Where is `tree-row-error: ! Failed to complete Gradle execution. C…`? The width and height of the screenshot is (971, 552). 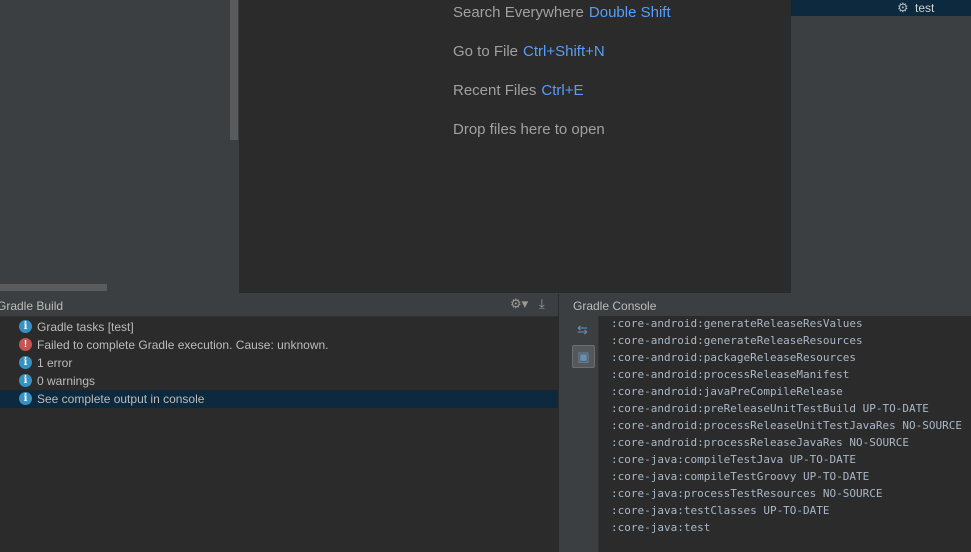 tree-row-error: ! Failed to complete Gradle execution. C… is located at coordinates (279, 345).